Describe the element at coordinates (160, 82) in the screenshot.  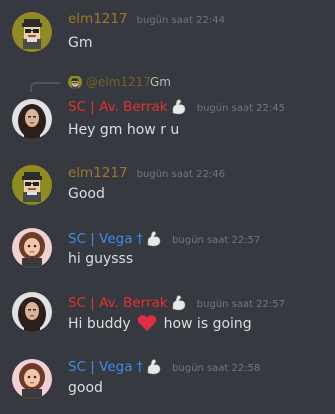
I see `reply-text: Gm` at that location.